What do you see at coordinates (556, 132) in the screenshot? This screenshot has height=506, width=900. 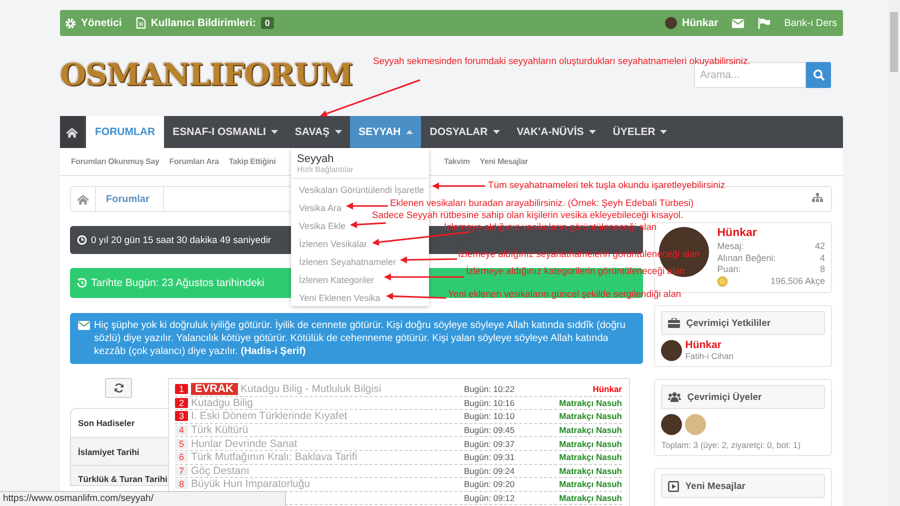 I see `nav-tab: VAK'A-NÜVİS` at bounding box center [556, 132].